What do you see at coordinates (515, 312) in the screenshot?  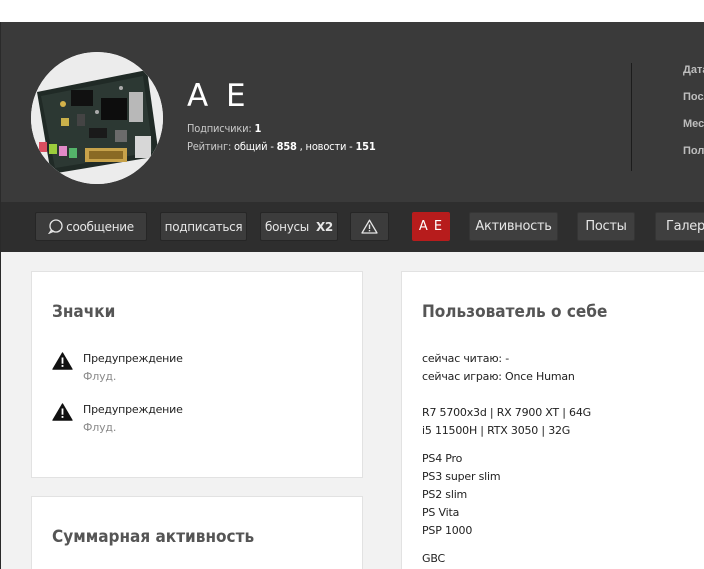 I see `about-card-title: Пользователь о себе` at bounding box center [515, 312].